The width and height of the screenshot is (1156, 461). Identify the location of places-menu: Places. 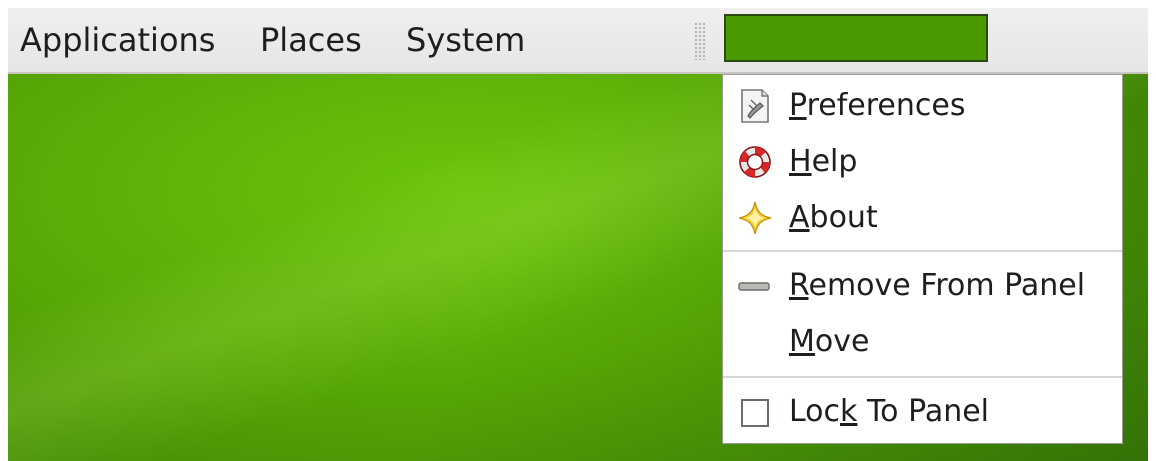
(311, 40).